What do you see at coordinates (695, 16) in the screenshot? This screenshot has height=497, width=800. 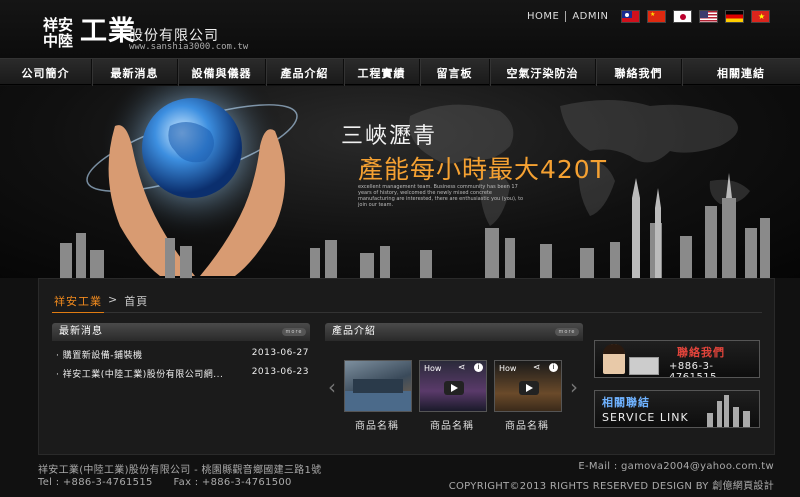 I see `language-flags: ★ ★` at bounding box center [695, 16].